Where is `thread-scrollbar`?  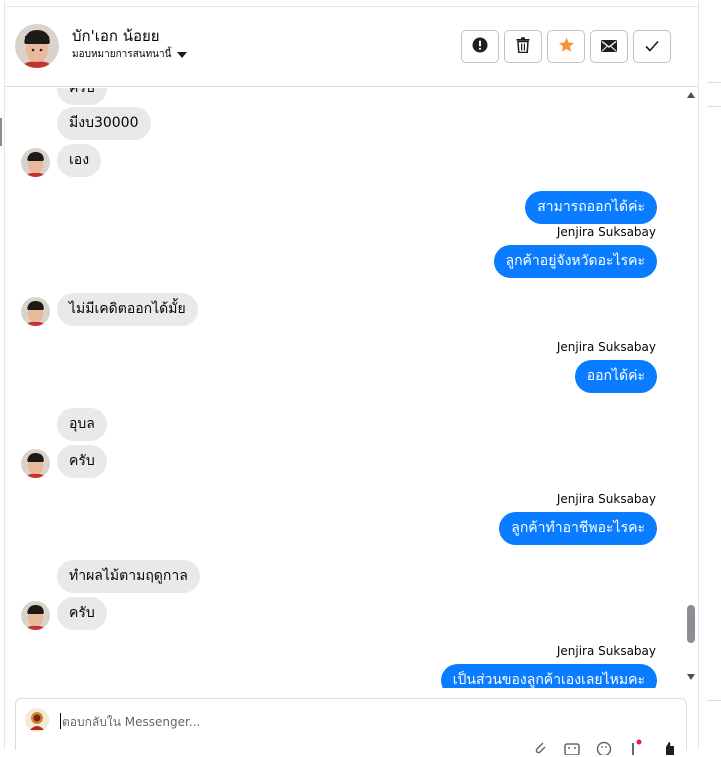 thread-scrollbar is located at coordinates (691, 388).